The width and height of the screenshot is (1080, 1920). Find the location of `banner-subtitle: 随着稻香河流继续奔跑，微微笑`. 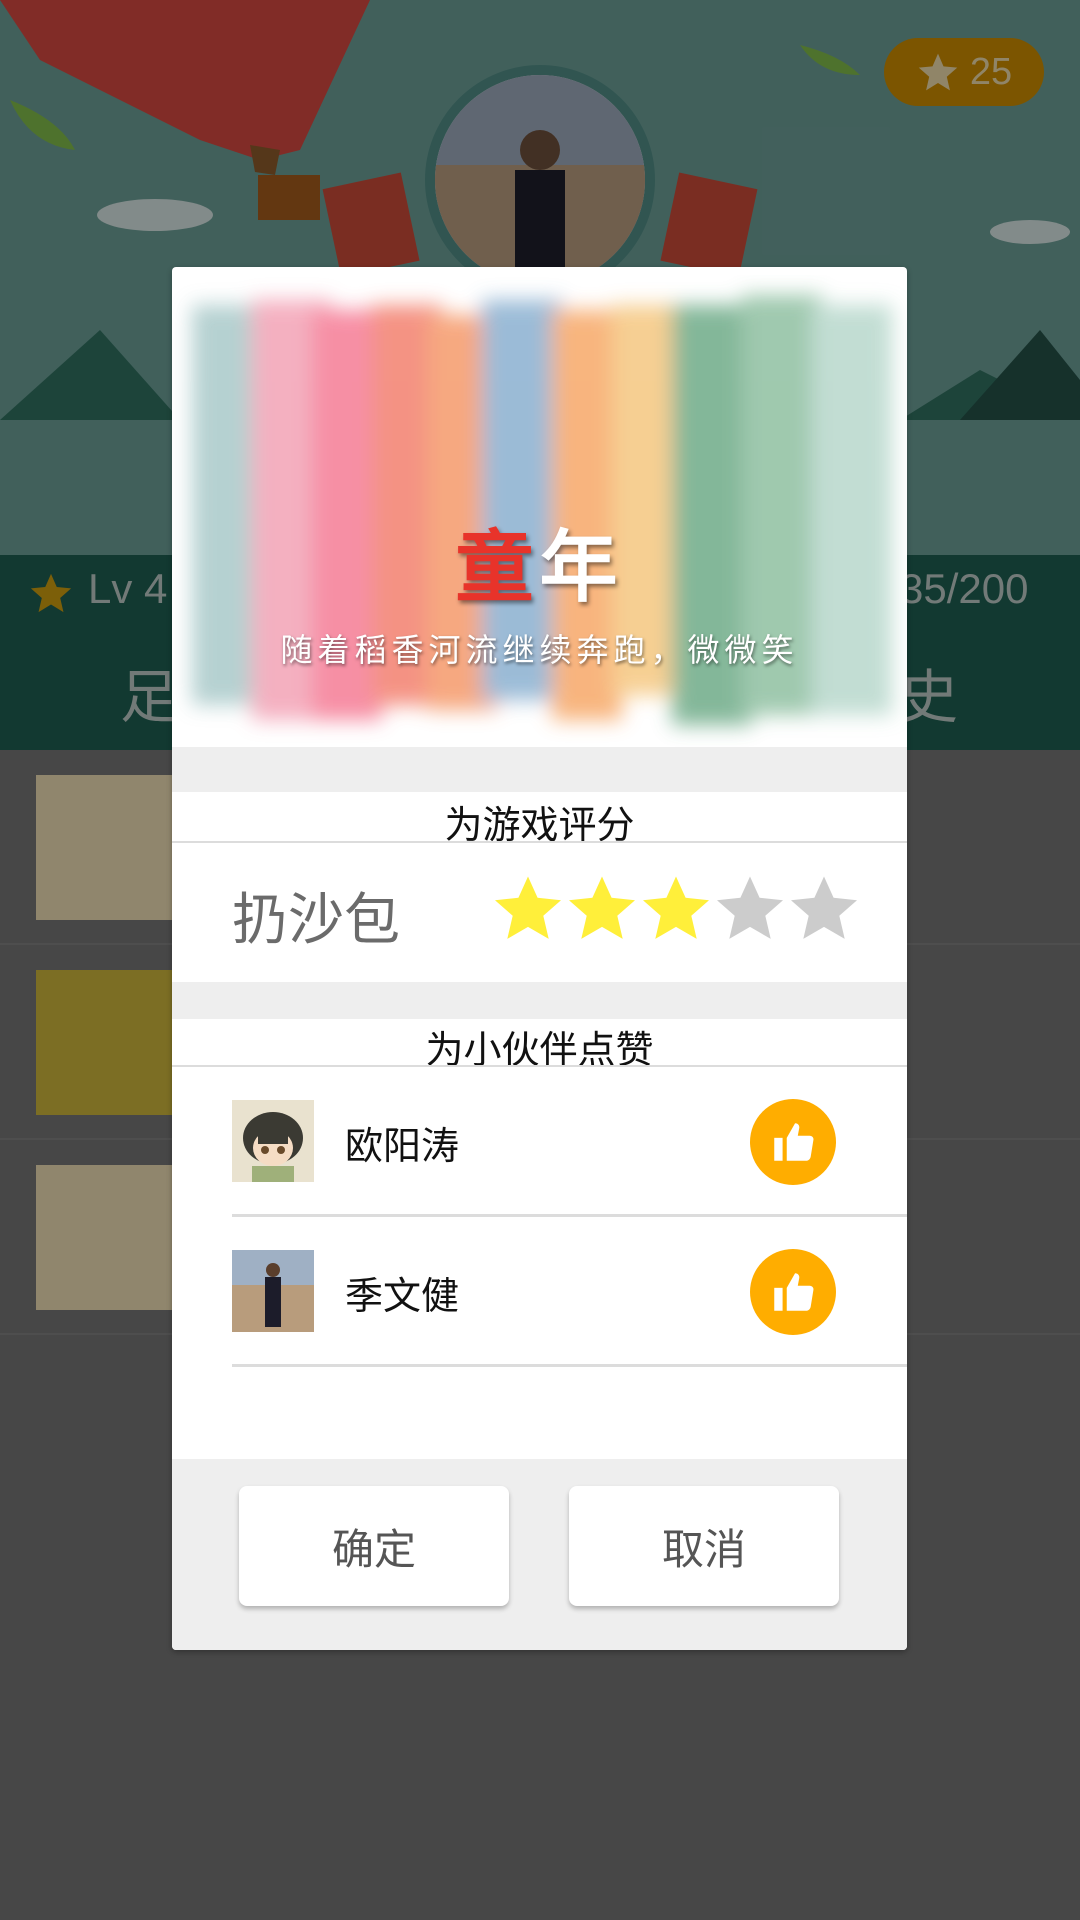

banner-subtitle: 随着稻香河流继续奔跑，微微笑 is located at coordinates (539, 650).